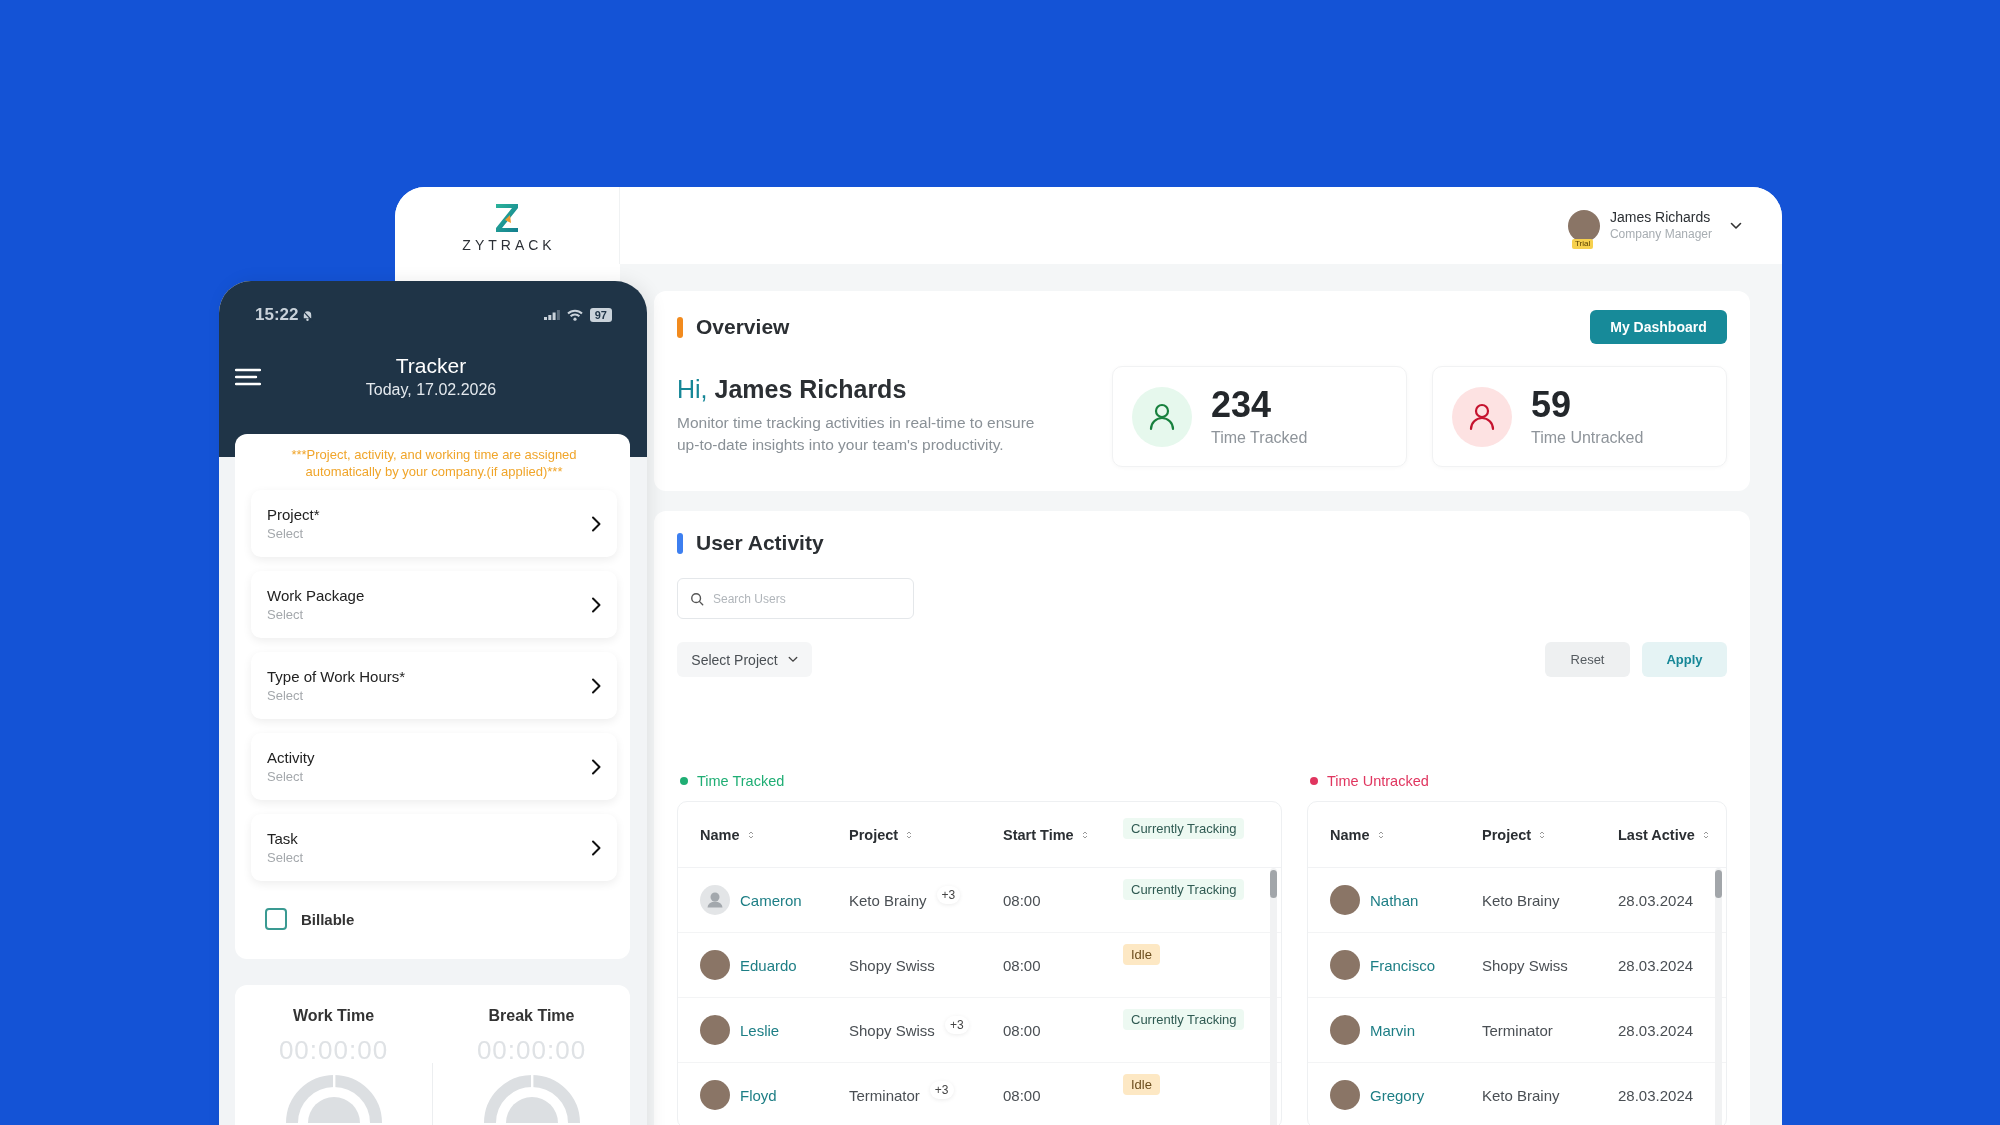  I want to click on filter-button: Reset, so click(1587, 659).